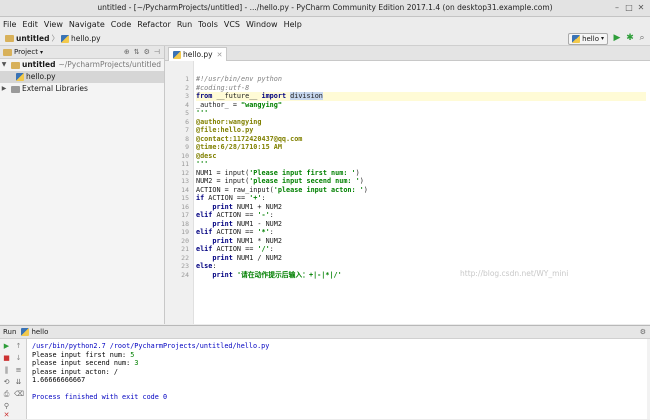 This screenshot has height=420, width=650. Describe the element at coordinates (617, 8) in the screenshot. I see `minimize-icon: –` at that location.